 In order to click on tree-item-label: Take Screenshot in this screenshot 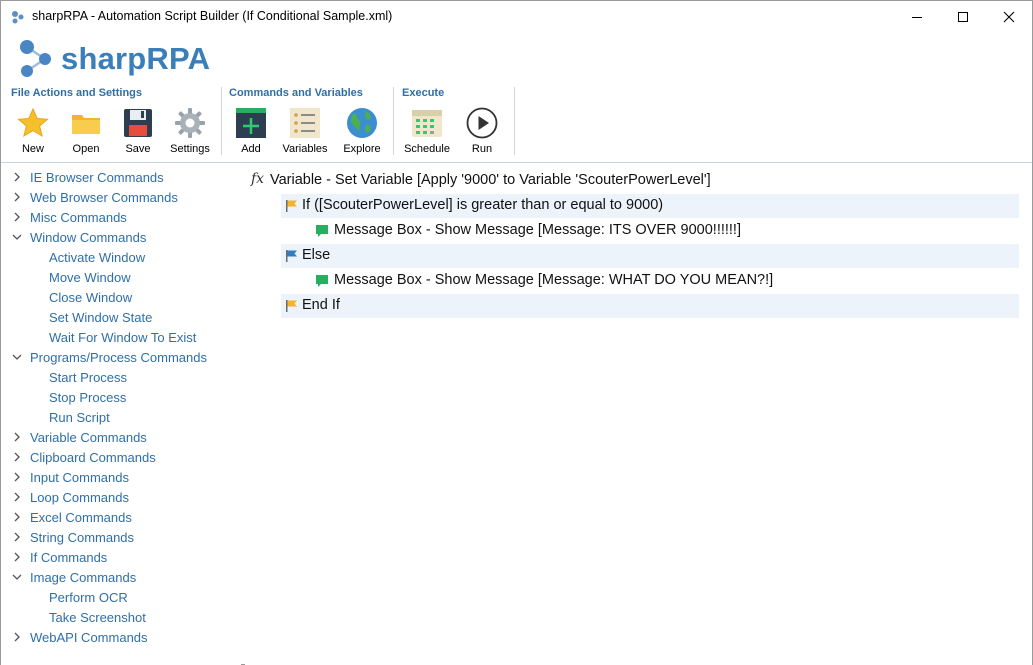, I will do `click(97, 617)`.